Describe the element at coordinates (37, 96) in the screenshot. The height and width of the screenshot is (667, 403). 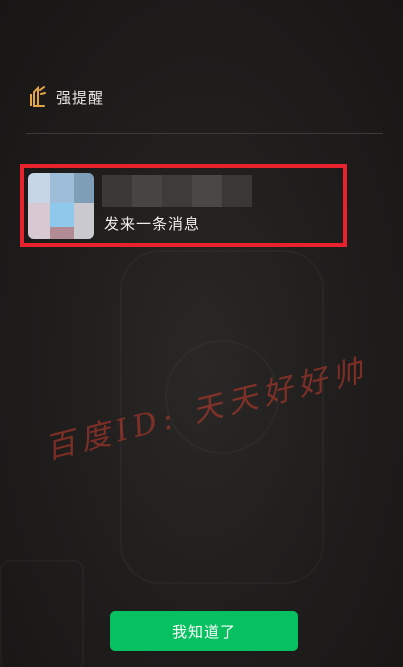
I see `bell-icon` at that location.